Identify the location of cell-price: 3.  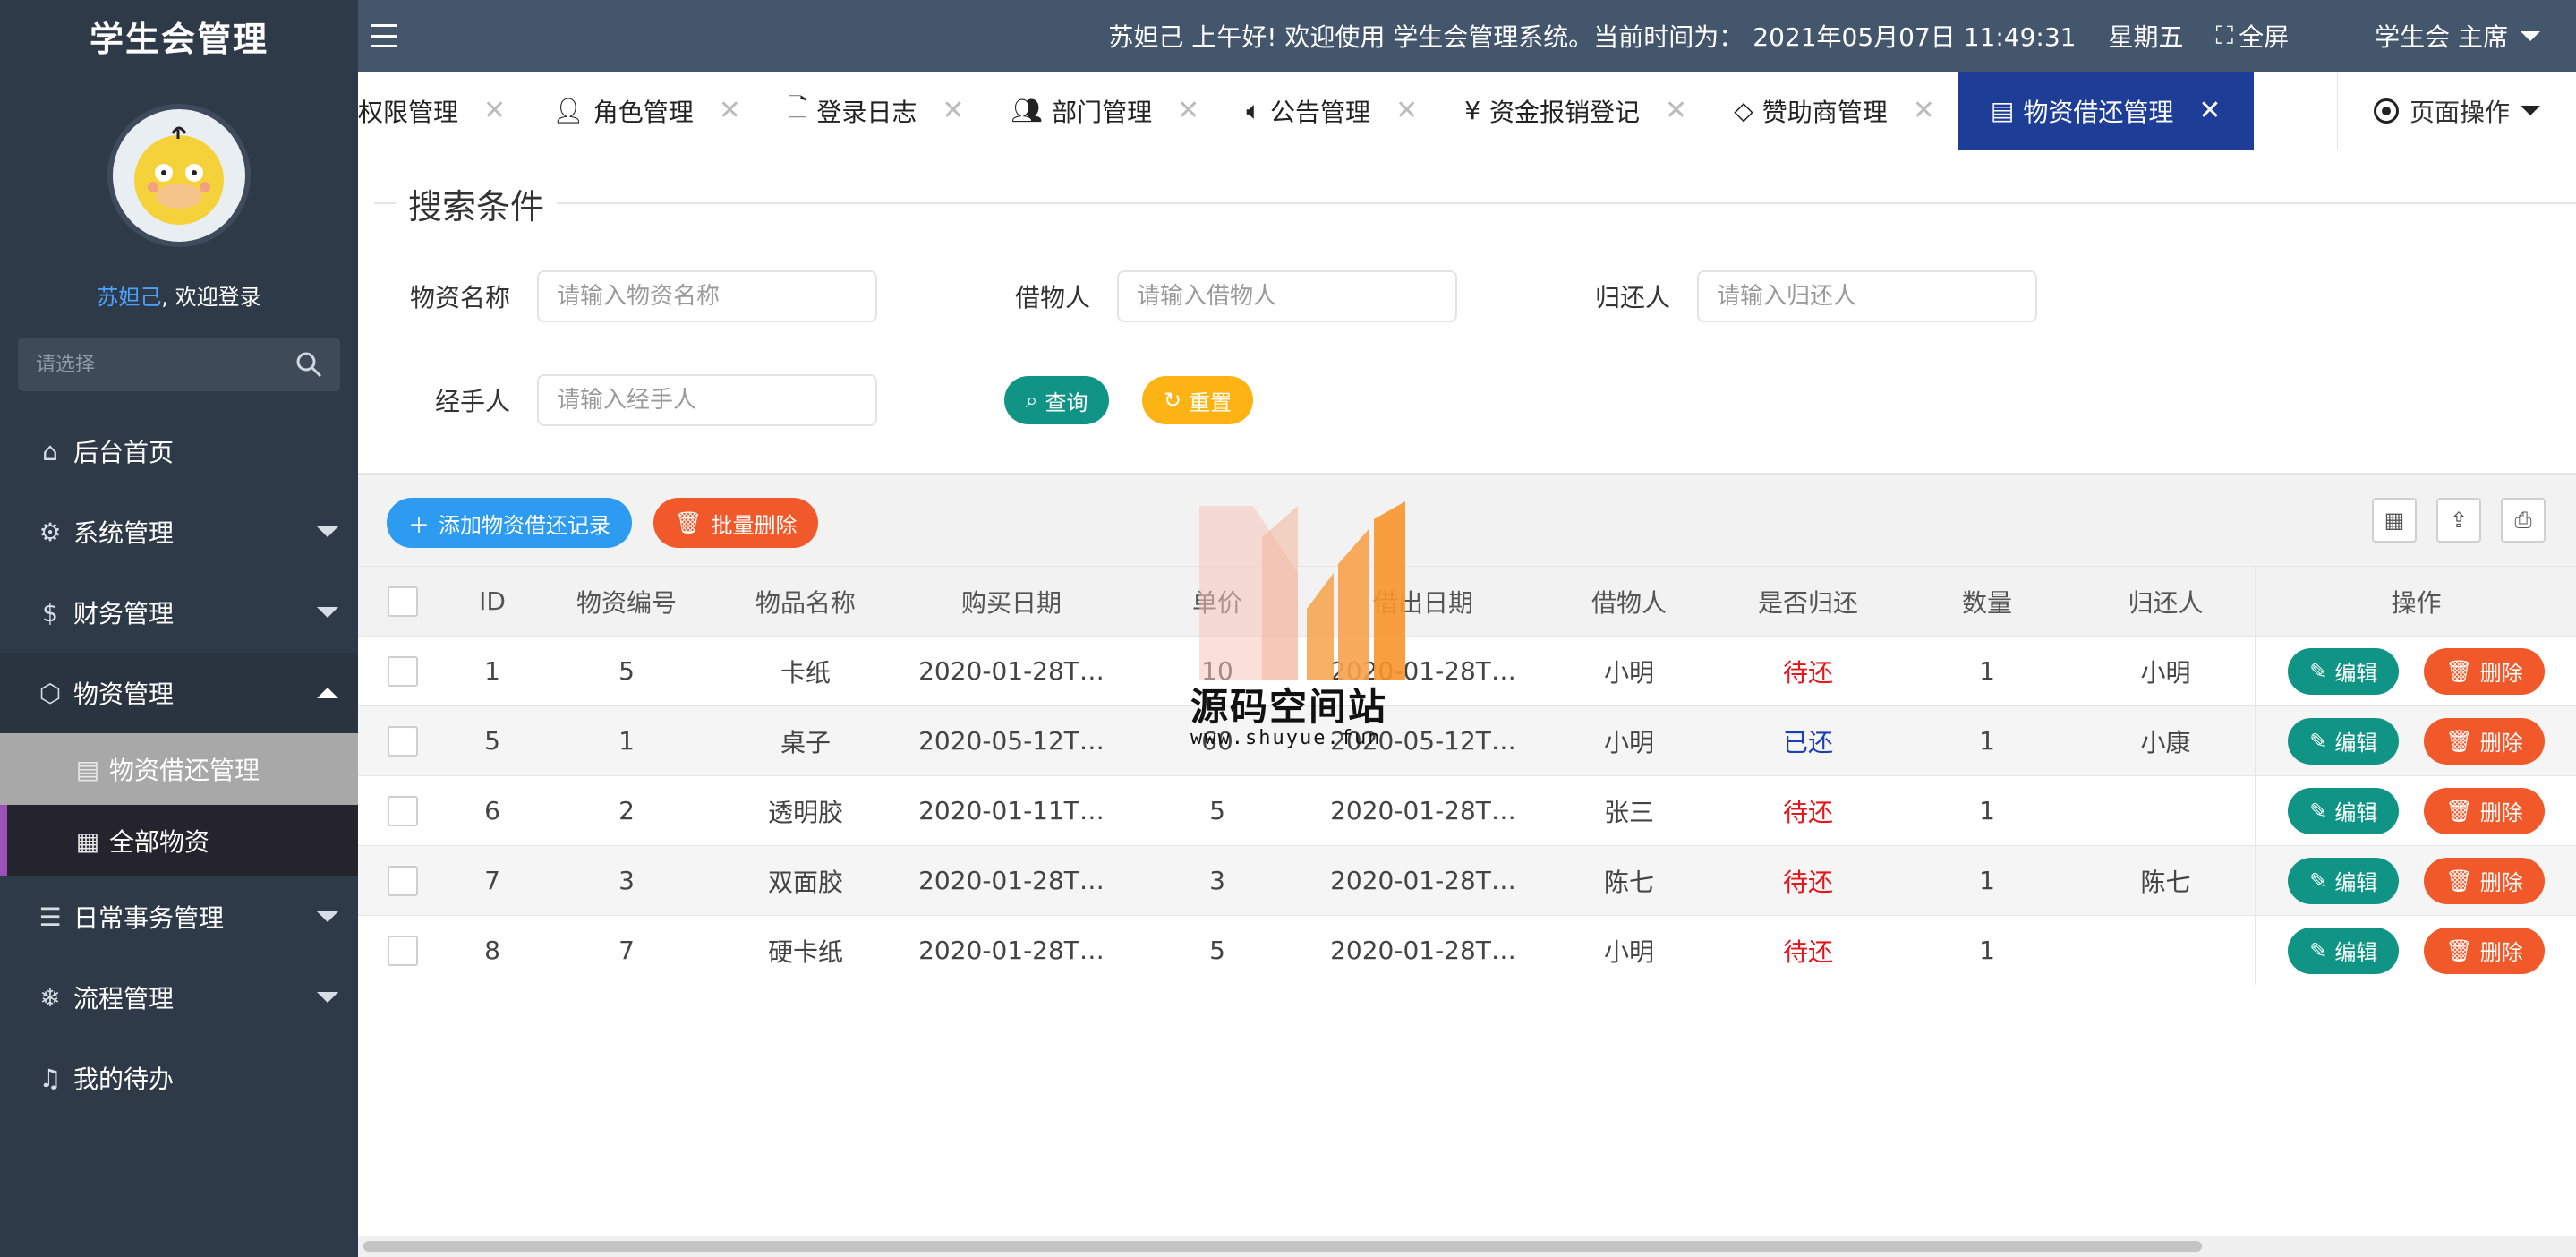
(1217, 881).